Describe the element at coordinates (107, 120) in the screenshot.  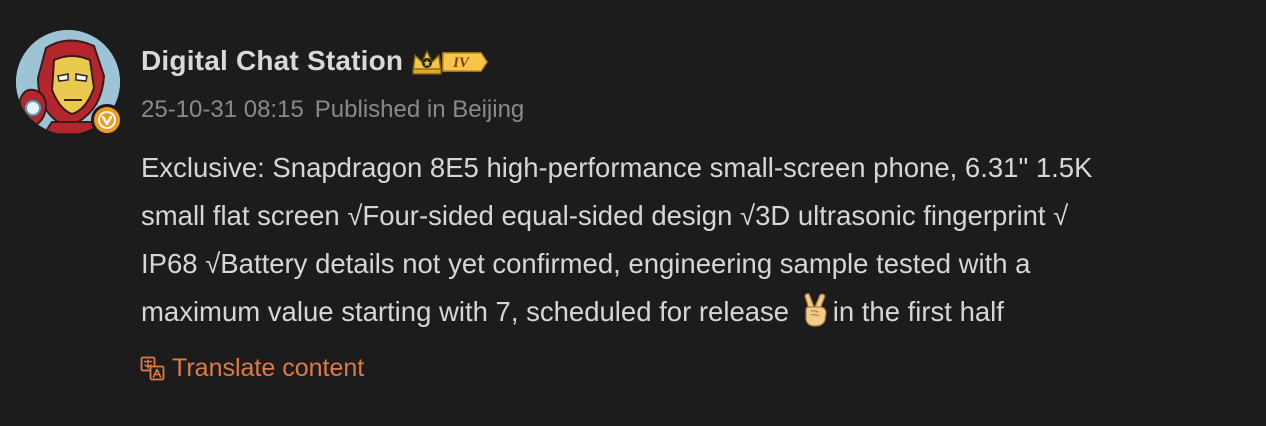
I see `verified-badge-icon` at that location.